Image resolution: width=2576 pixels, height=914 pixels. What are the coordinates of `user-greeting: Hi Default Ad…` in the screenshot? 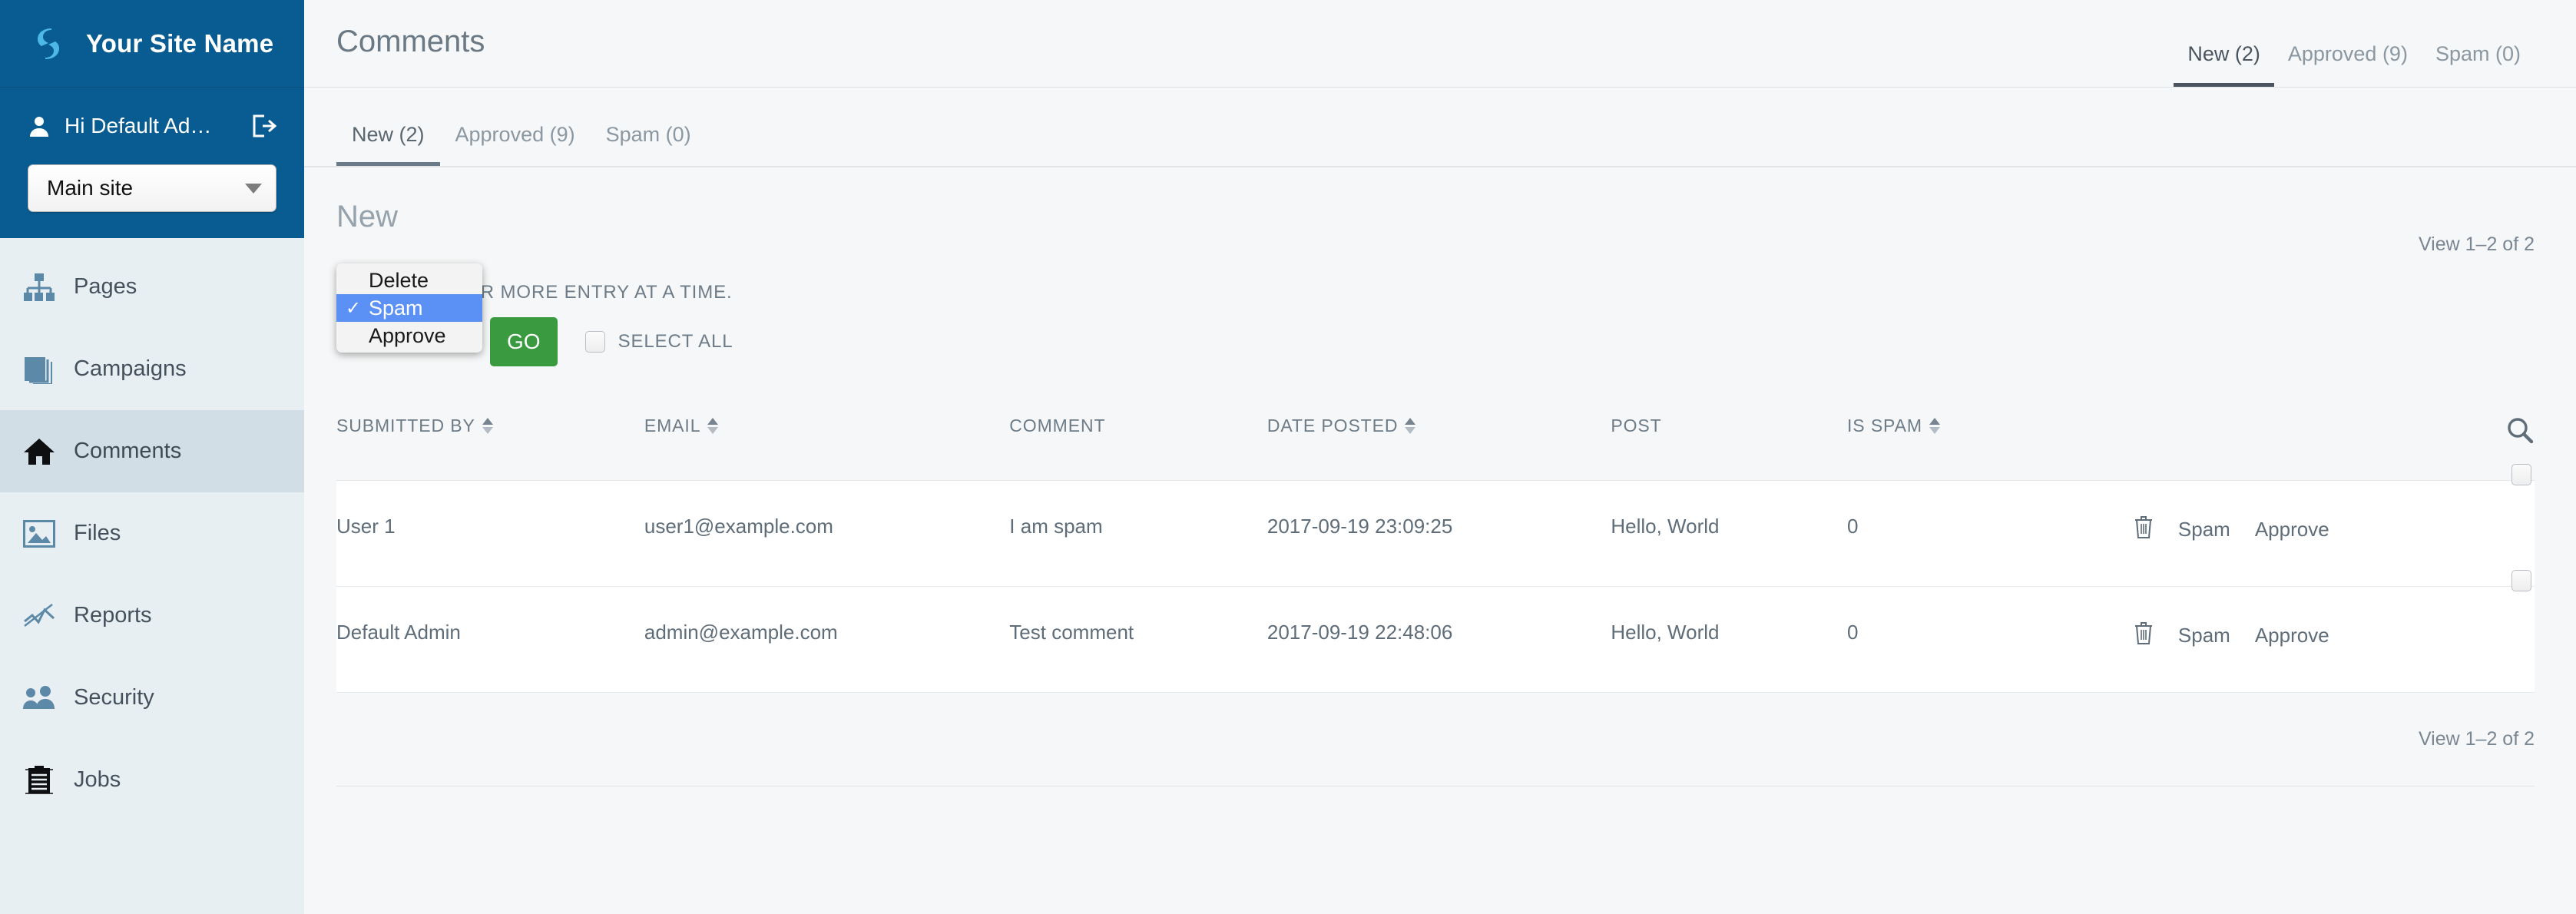 It's located at (138, 126).